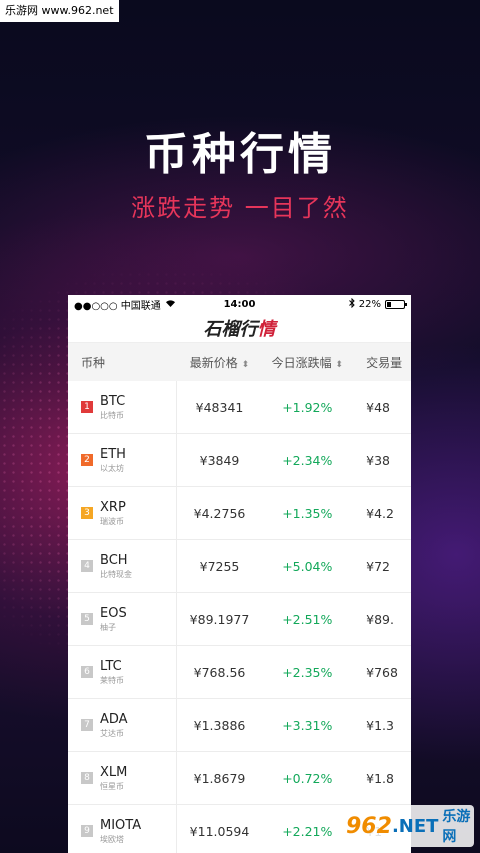 The image size is (480, 853). I want to click on logo-label: 乐游网, so click(456, 827).